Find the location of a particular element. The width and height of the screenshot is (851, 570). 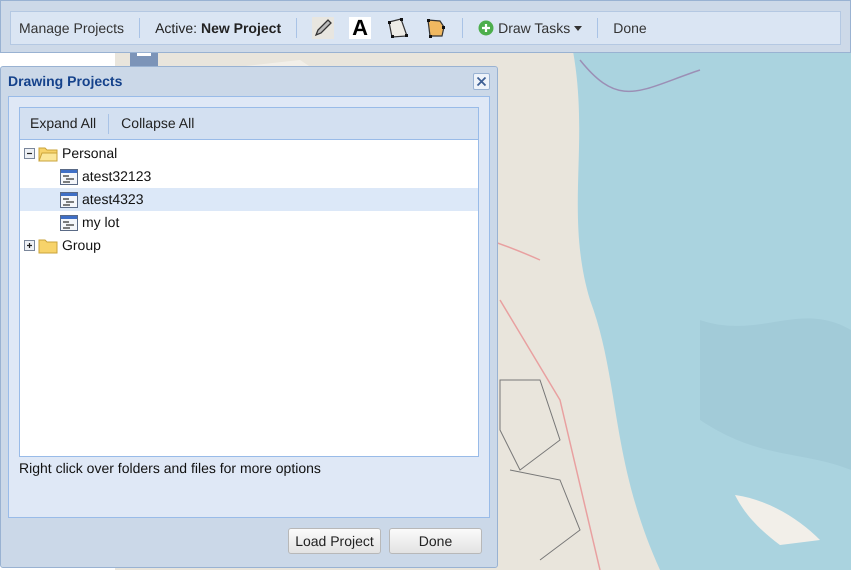

tree-action-button: Collapse All is located at coordinates (157, 123).